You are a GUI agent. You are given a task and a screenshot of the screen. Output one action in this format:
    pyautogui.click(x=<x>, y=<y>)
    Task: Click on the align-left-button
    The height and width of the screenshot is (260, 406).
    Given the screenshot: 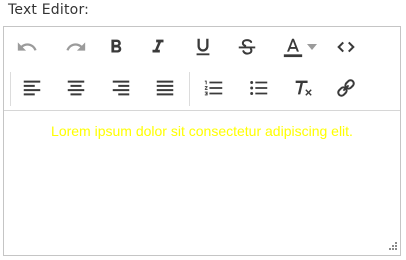 What is the action you would take?
    pyautogui.click(x=32, y=88)
    